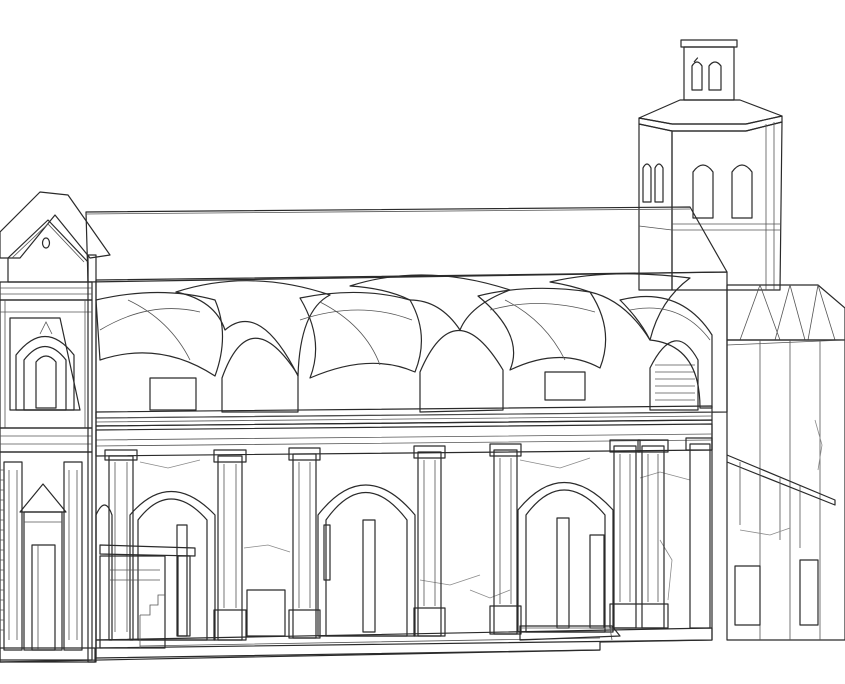 This screenshot has height=684, width=845. I want to click on ground-line, so click(300, 656).